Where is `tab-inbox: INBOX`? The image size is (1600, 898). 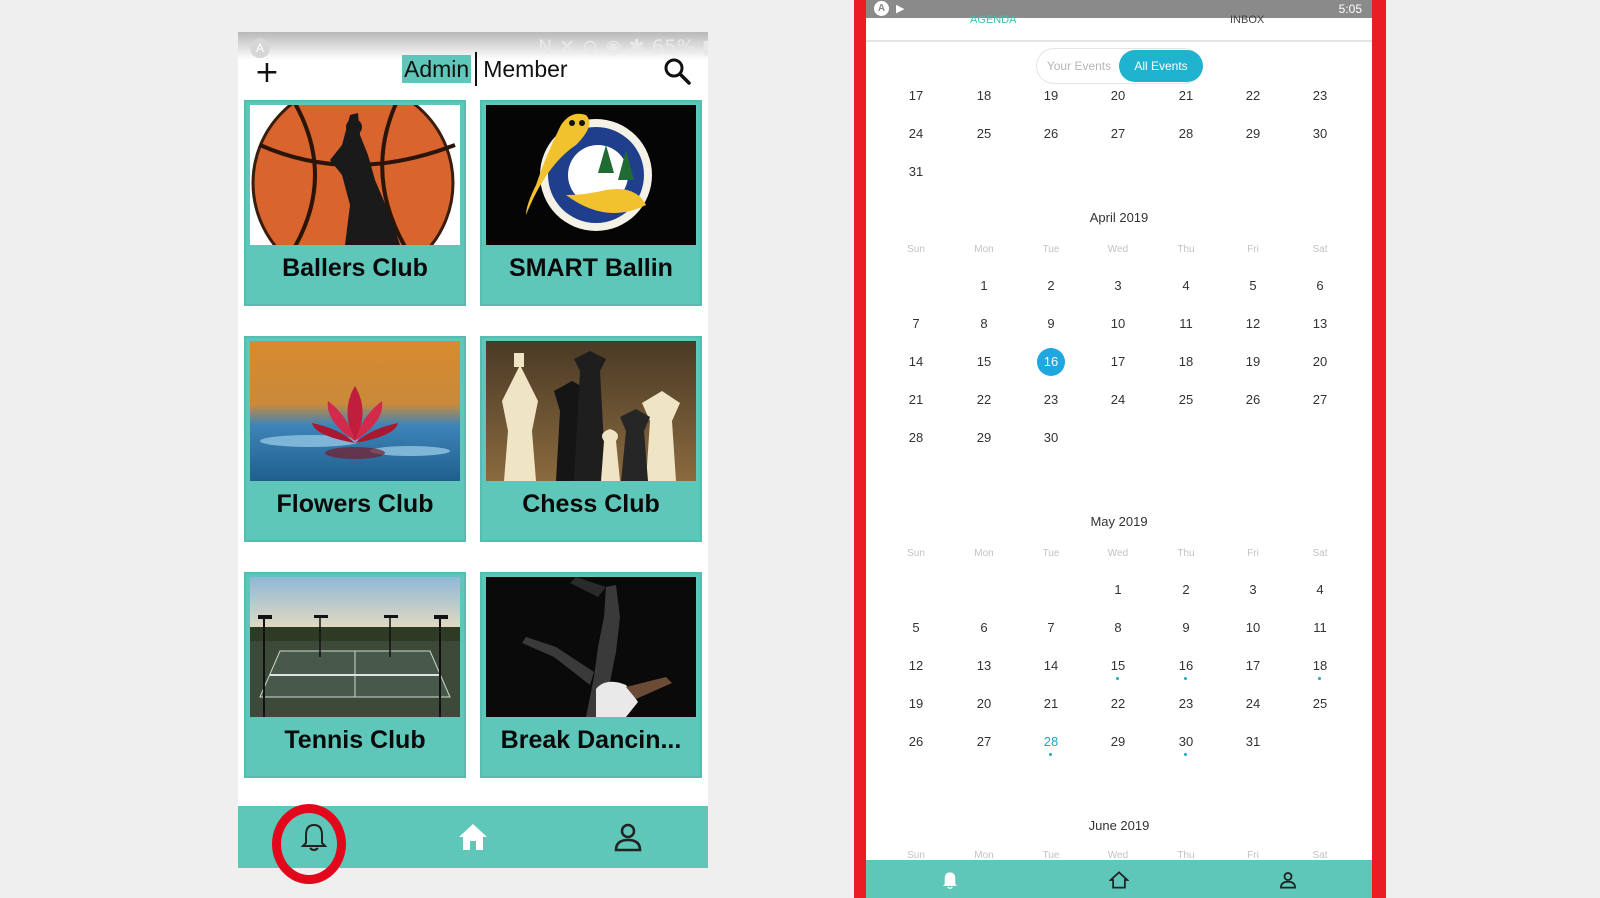 tab-inbox: INBOX is located at coordinates (1247, 20).